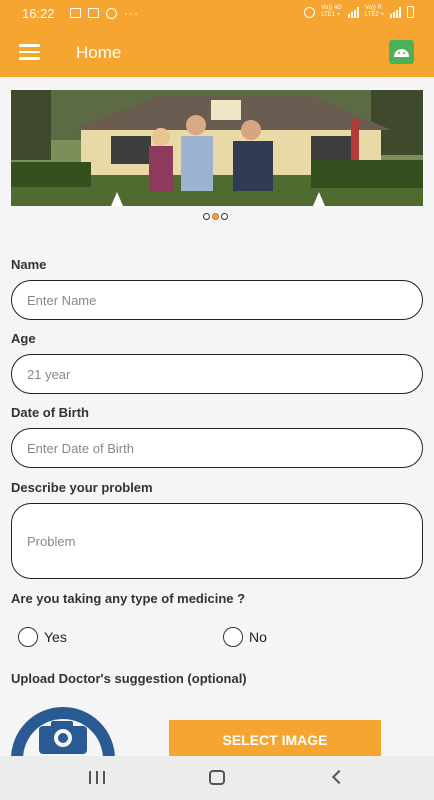  Describe the element at coordinates (217, 448) in the screenshot. I see `dob-input` at that location.